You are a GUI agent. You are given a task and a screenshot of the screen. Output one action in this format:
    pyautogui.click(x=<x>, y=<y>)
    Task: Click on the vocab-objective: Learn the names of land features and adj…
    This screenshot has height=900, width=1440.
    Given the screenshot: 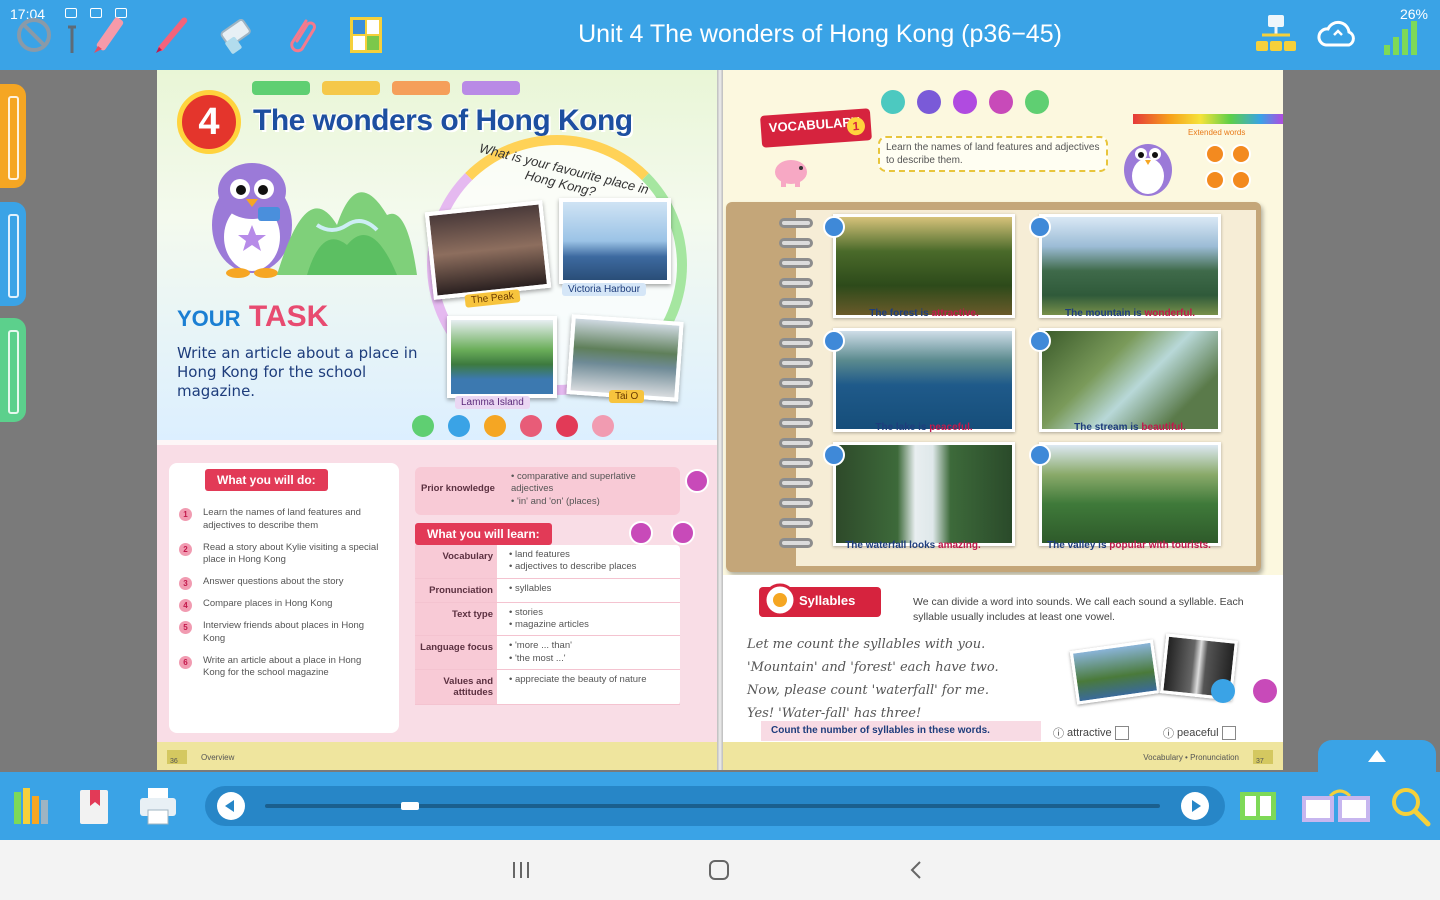 What is the action you would take?
    pyautogui.click(x=993, y=154)
    